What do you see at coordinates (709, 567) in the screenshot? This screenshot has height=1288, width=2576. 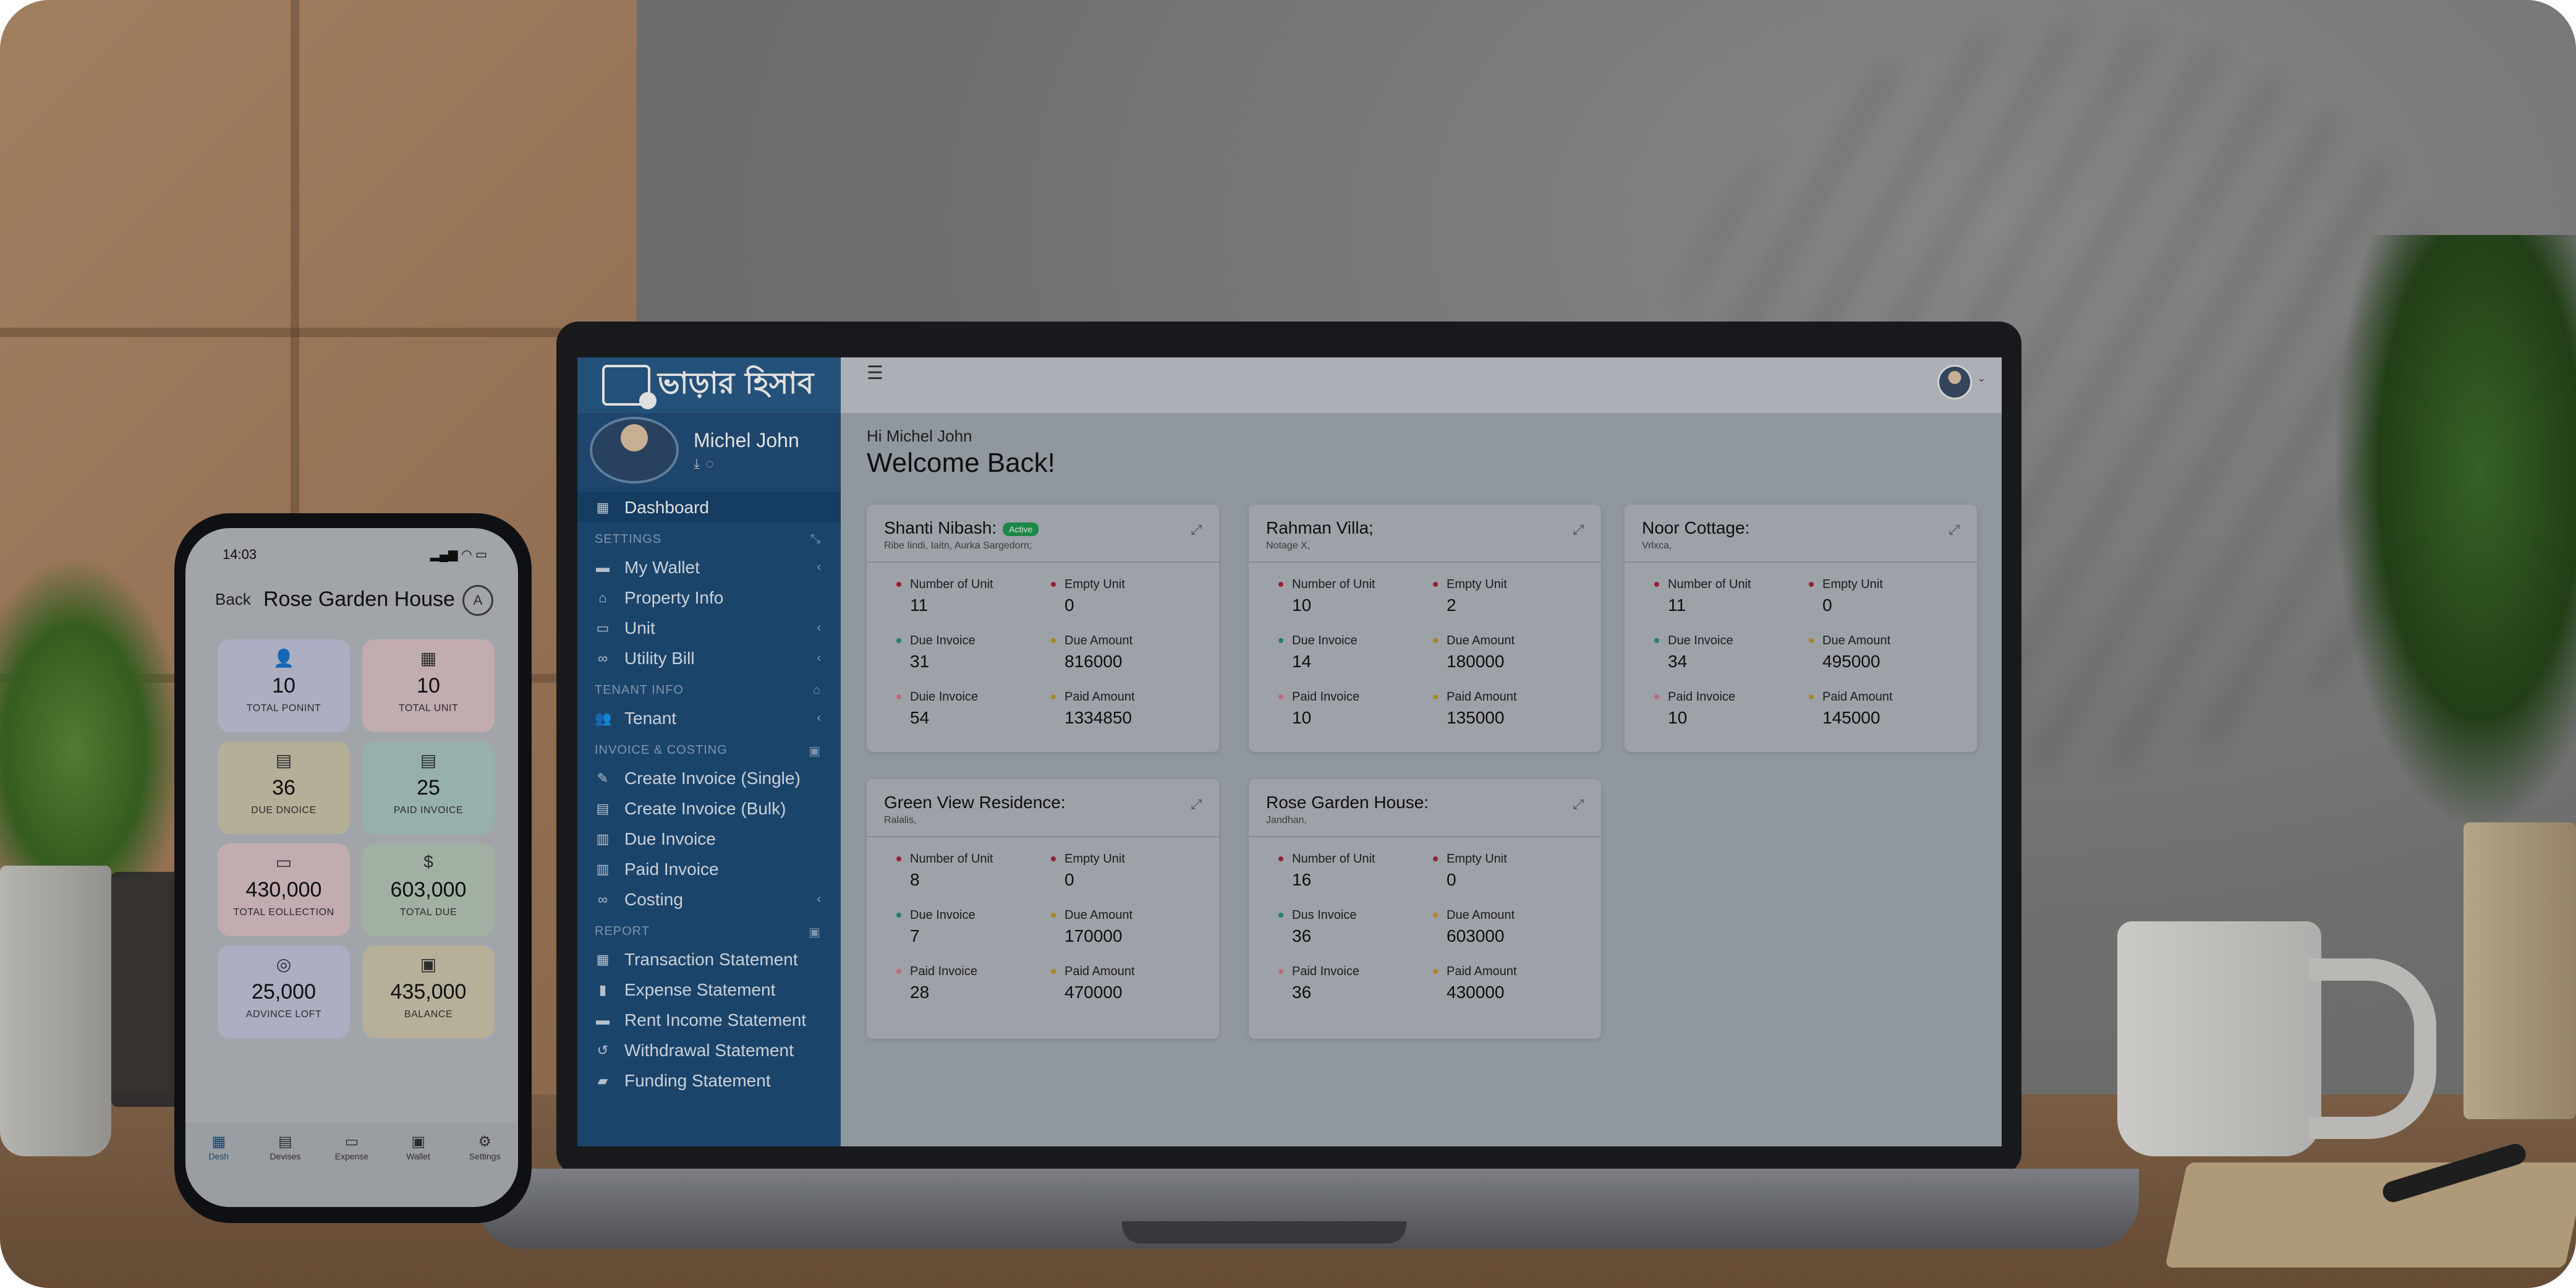 I see `sidebar-item-my-wallet: ▬ My Wallet ‹` at bounding box center [709, 567].